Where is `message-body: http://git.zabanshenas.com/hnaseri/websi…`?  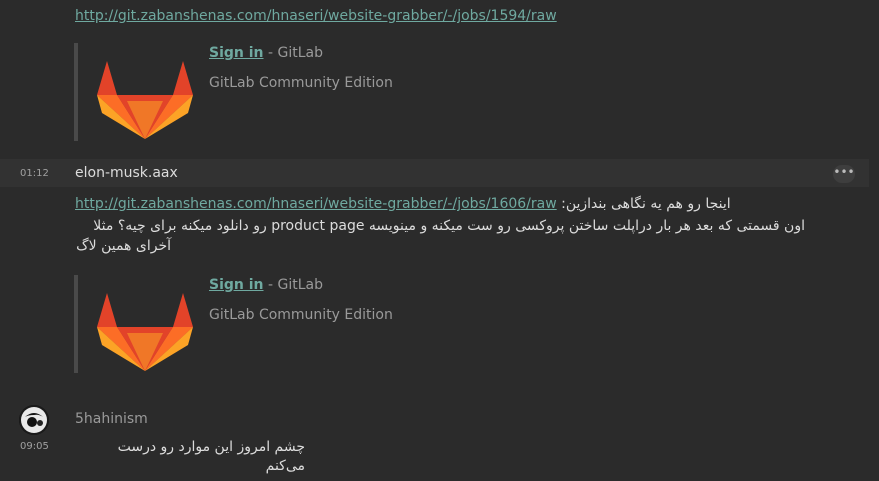
message-body: http://git.zabanshenas.com/hnaseri/websi… is located at coordinates (425, 204).